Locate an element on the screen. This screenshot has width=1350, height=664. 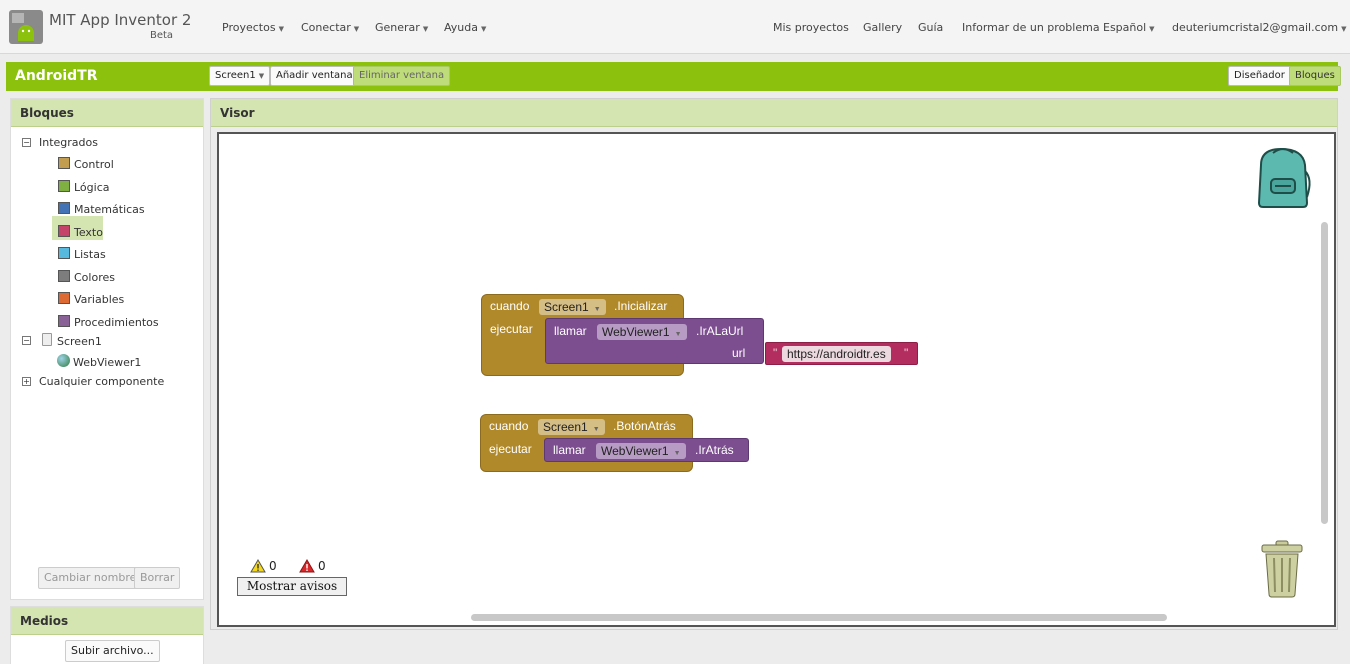
category-texto: Texto is located at coordinates (106, 232).